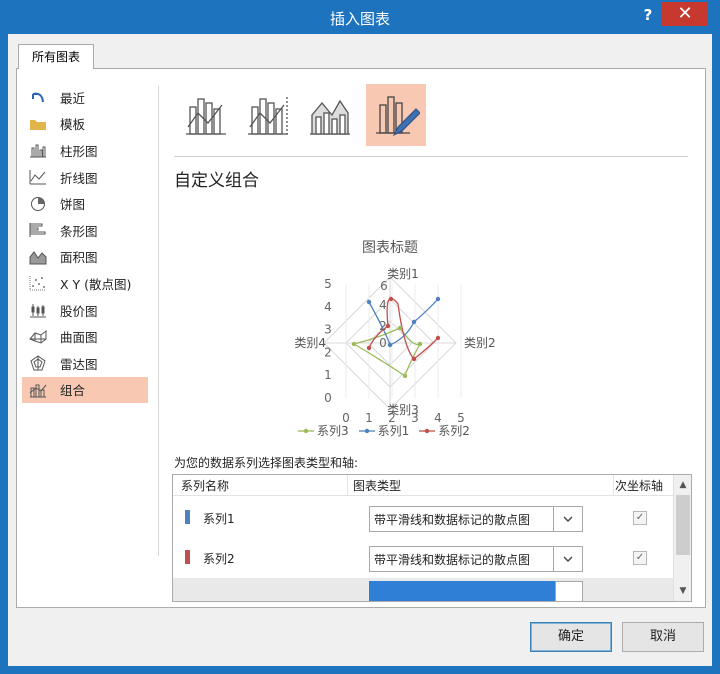  What do you see at coordinates (383, 343) in the screenshot?
I see `radar-tick-label: 0` at bounding box center [383, 343].